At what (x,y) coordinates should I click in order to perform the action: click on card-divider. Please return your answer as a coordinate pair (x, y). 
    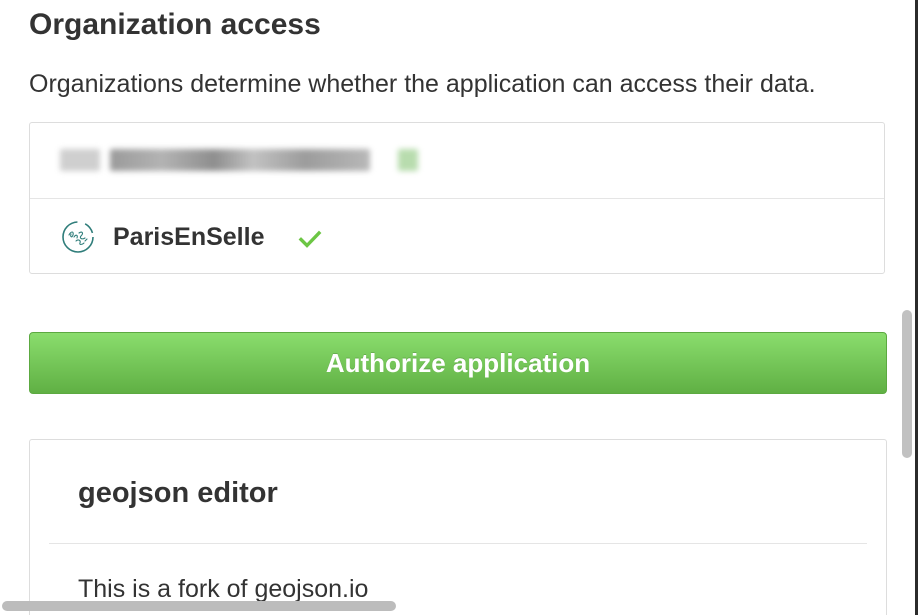
    Looking at the image, I should click on (458, 543).